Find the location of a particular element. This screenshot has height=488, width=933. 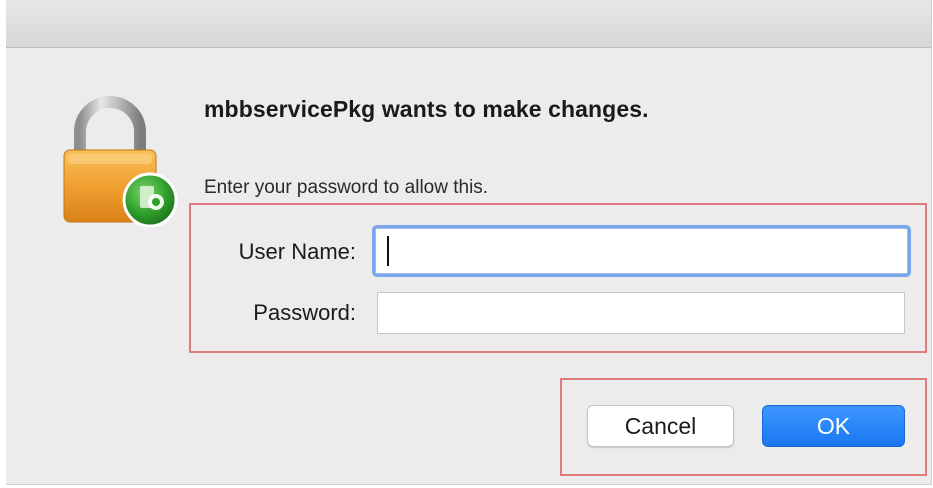

ok-button: OK is located at coordinates (833, 426).